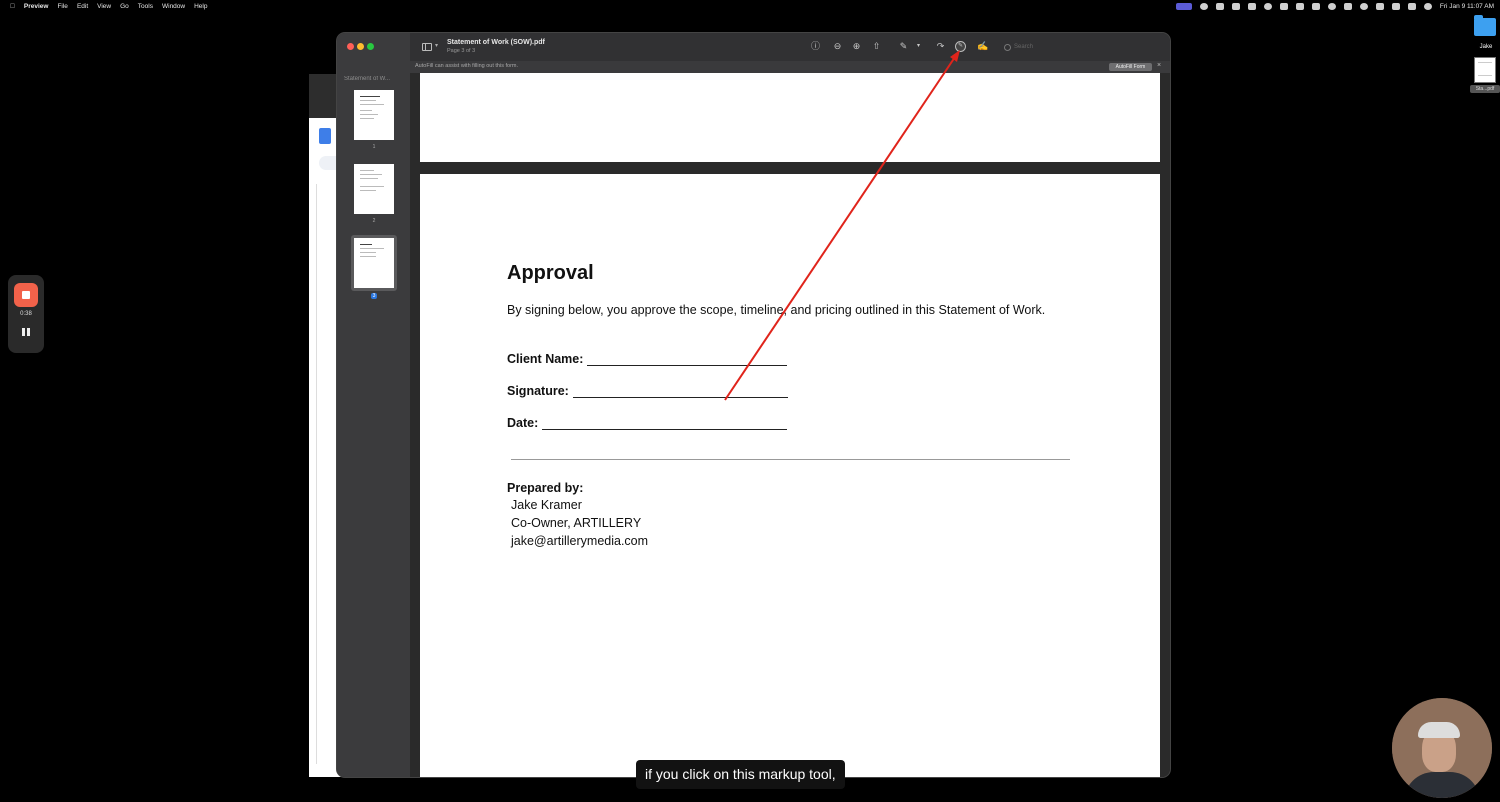 The height and width of the screenshot is (802, 1500). Describe the element at coordinates (374, 221) in the screenshot. I see `thumbnail-number: 2` at that location.